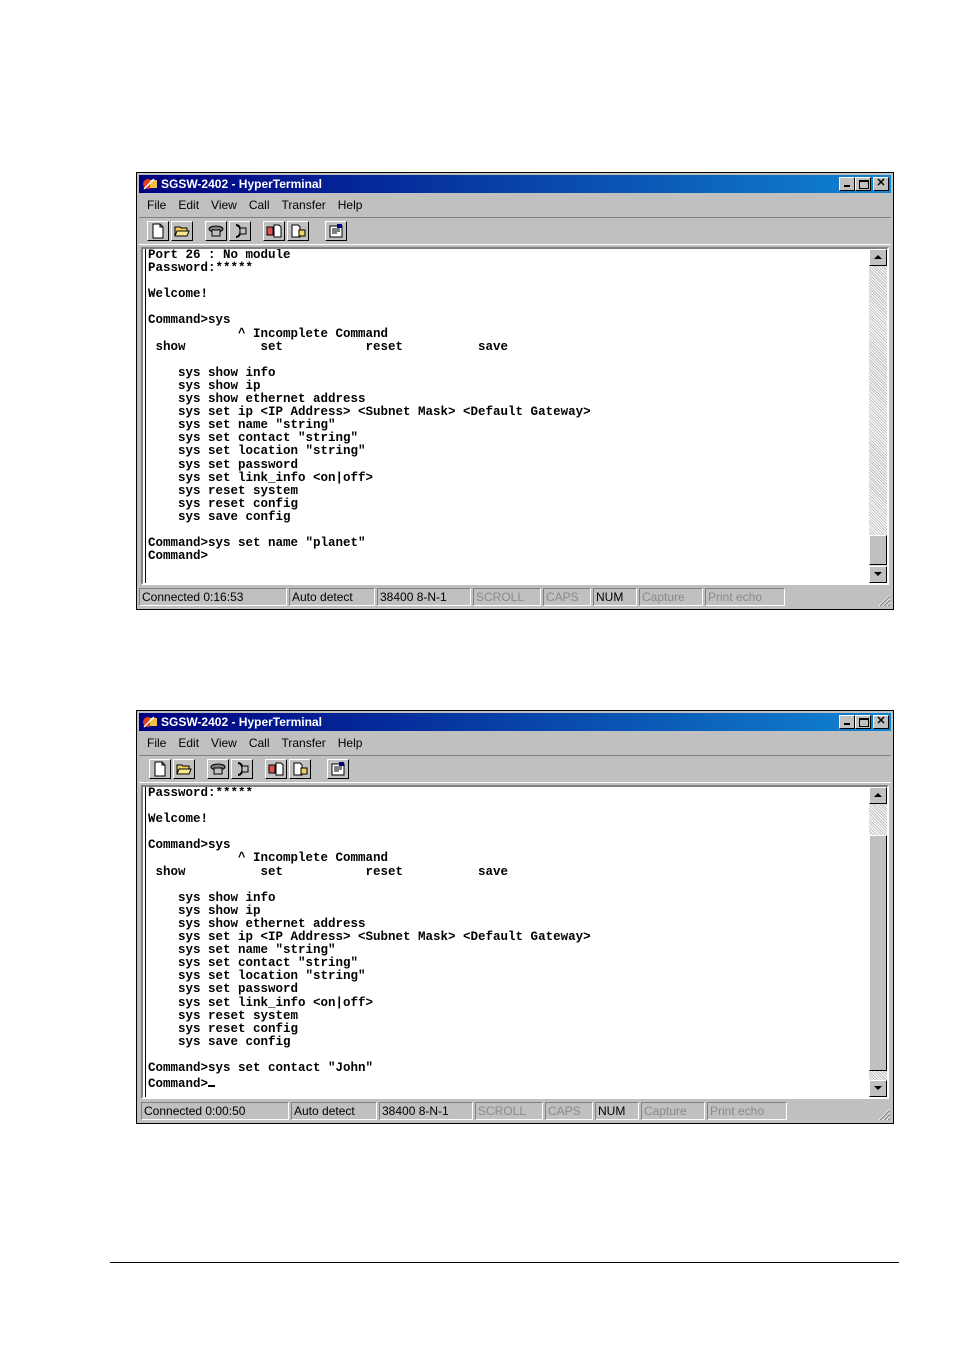 The width and height of the screenshot is (954, 1350). What do you see at coordinates (426, 1111) in the screenshot?
I see `status-port-settings: 38400 8-N-1` at bounding box center [426, 1111].